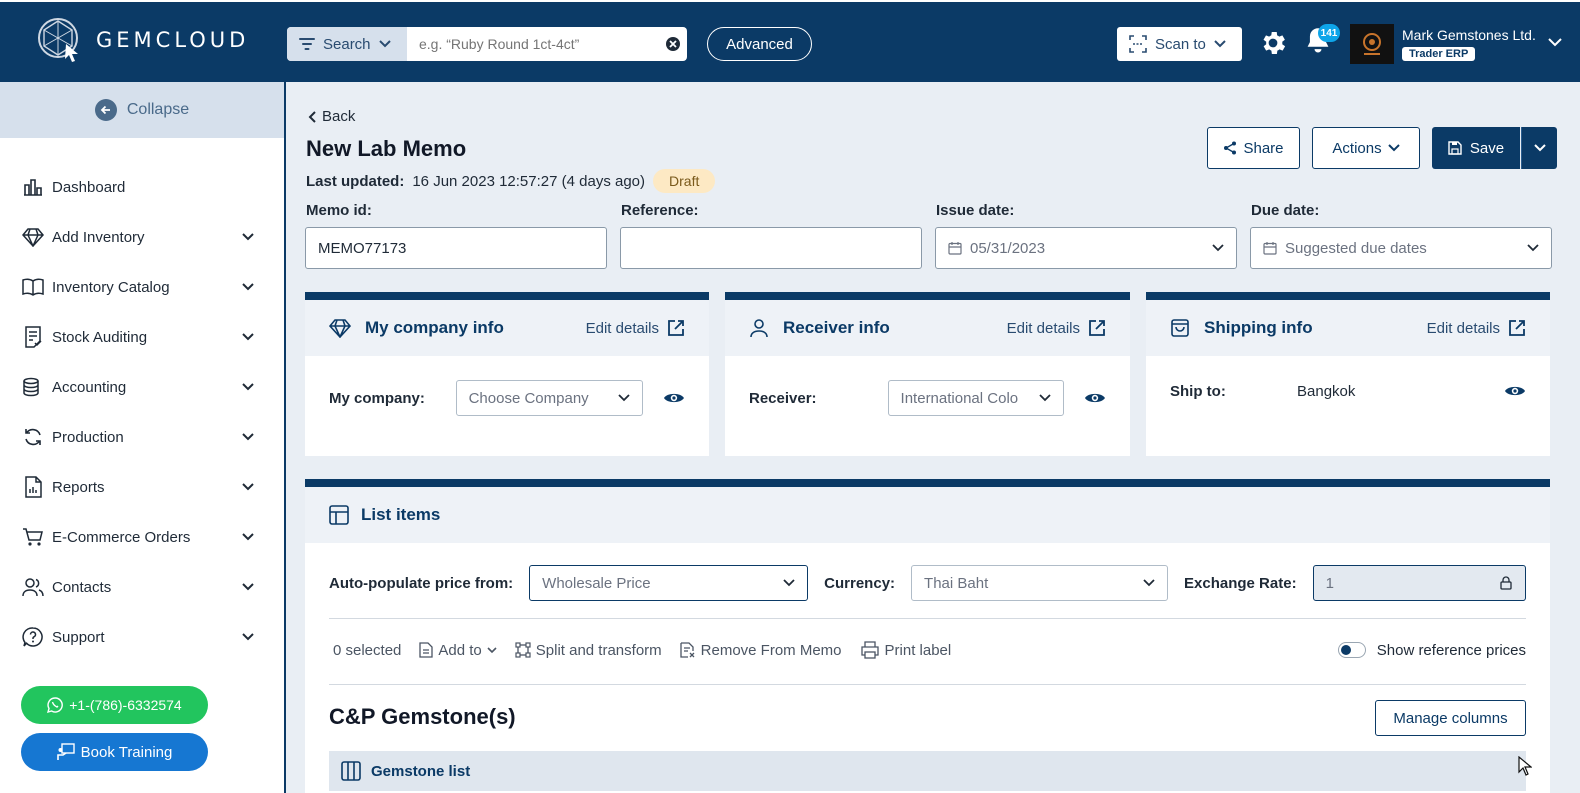 Image resolution: width=1580 pixels, height=793 pixels. What do you see at coordinates (142, 587) in the screenshot?
I see `sidebar-item-contacts: Contacts` at bounding box center [142, 587].